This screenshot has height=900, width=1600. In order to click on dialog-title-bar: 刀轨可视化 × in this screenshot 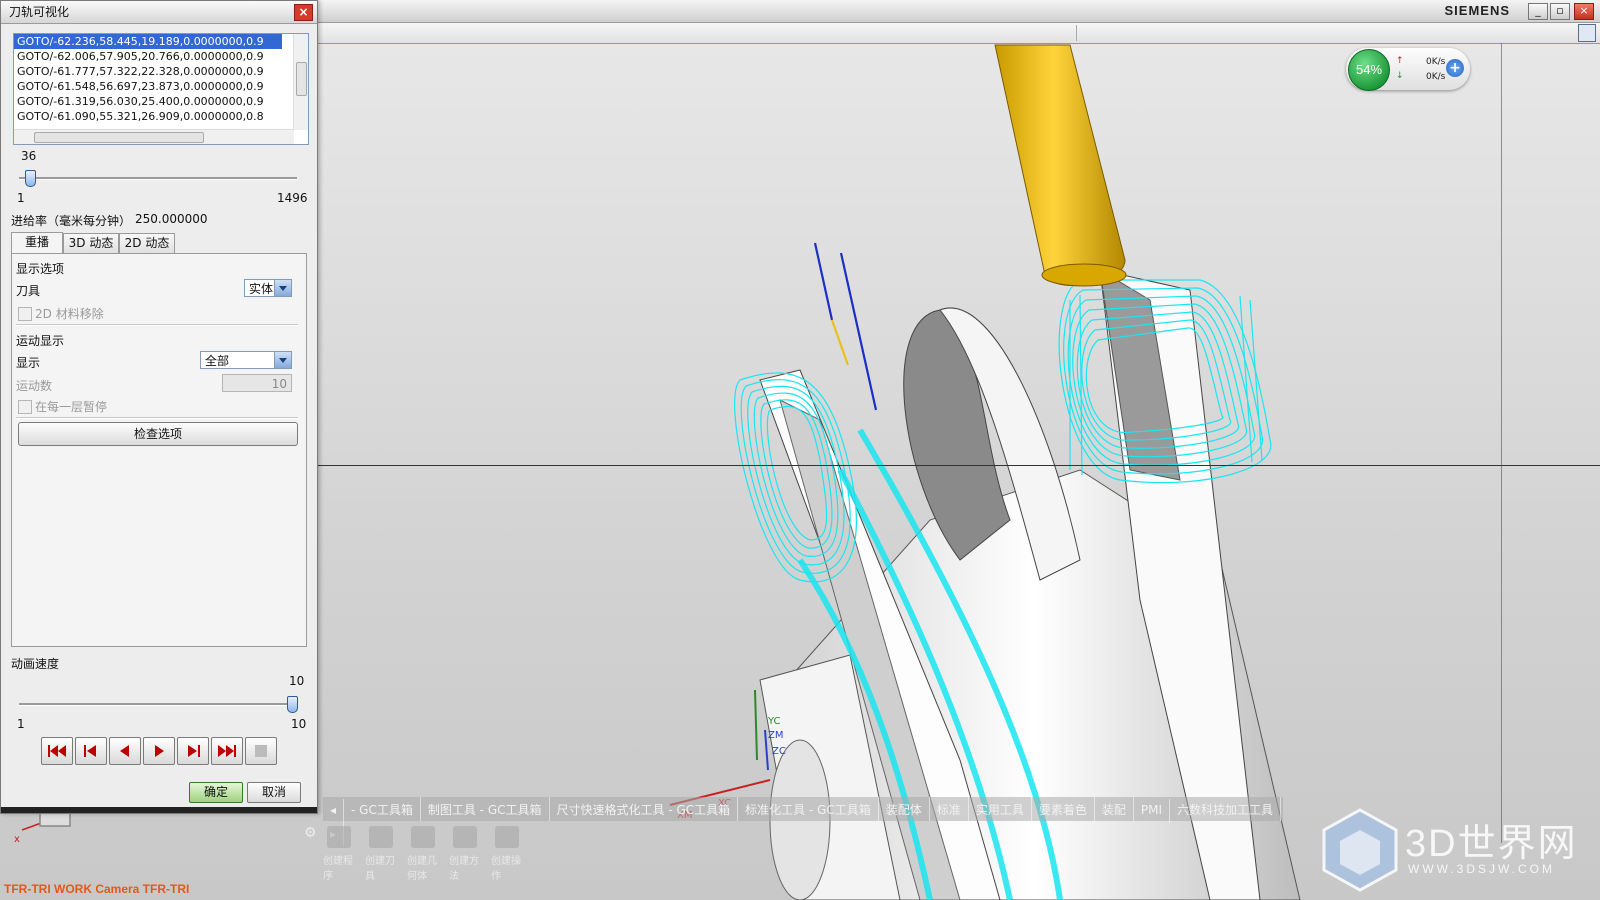, I will do `click(159, 12)`.